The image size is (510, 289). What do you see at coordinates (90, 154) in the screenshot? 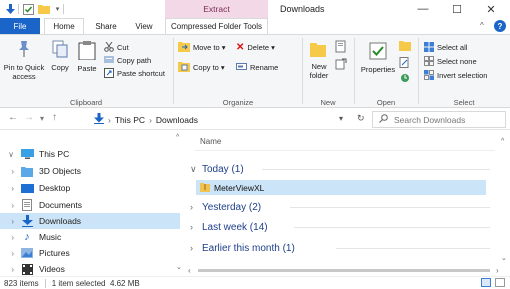
I see `nav-item-this-pc: ∨ This PC` at bounding box center [90, 154].